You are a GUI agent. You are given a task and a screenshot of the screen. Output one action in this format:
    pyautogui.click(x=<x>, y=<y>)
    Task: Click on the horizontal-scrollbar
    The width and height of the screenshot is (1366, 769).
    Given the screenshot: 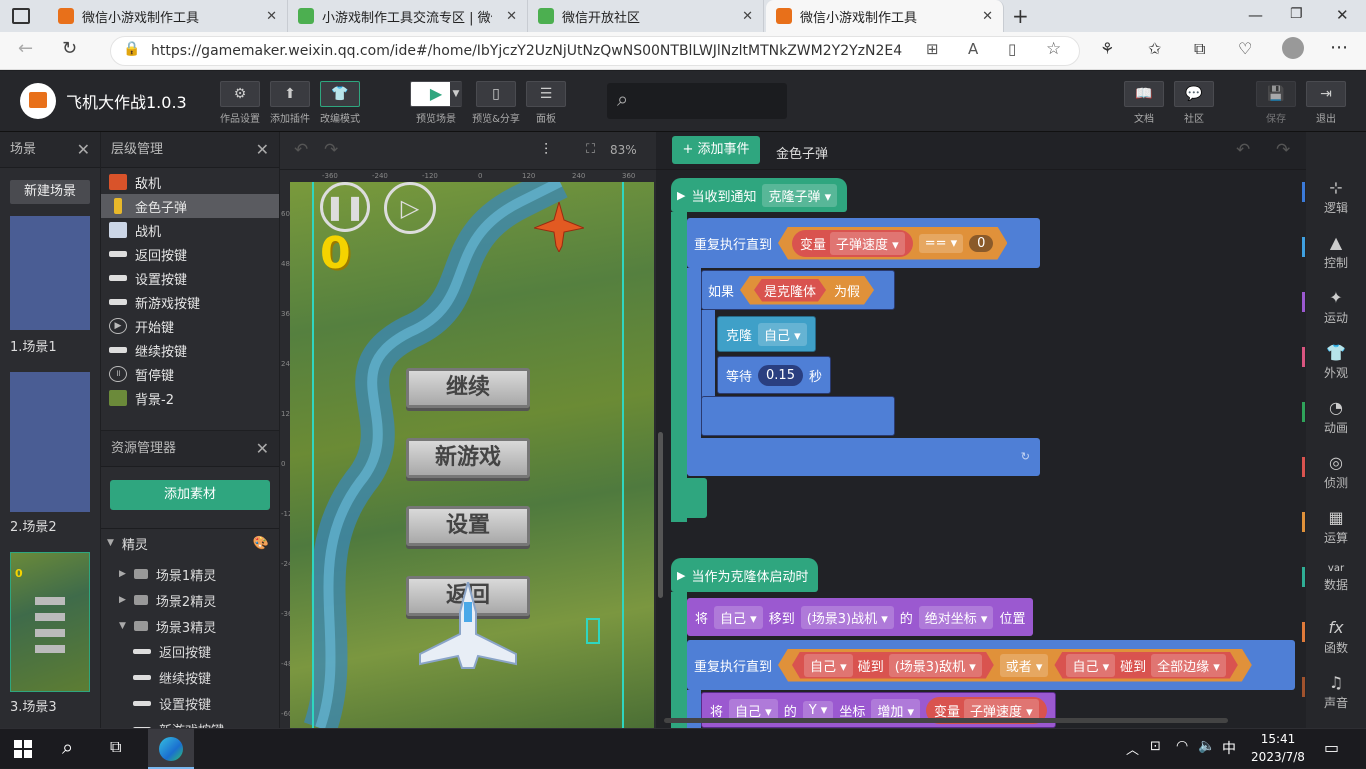 What is the action you would take?
    pyautogui.click(x=946, y=720)
    